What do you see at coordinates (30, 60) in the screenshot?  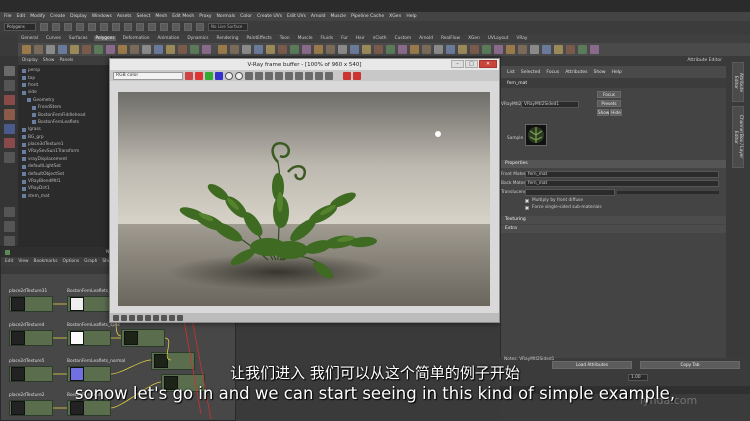 I see `outliner-menu-display: Display` at bounding box center [30, 60].